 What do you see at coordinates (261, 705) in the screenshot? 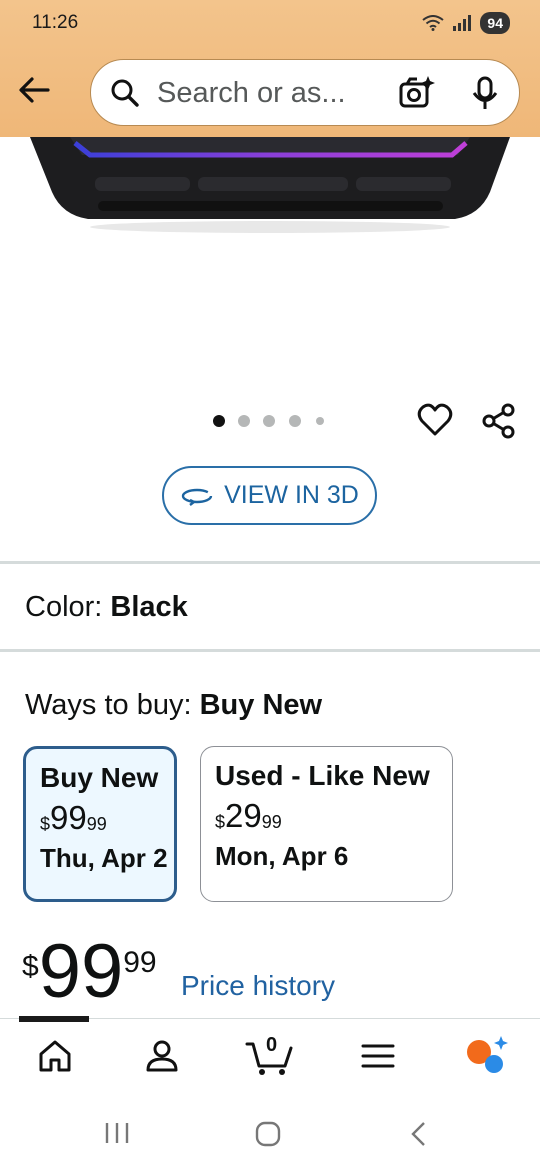
I see `ways-to-buy-selected: Buy New` at bounding box center [261, 705].